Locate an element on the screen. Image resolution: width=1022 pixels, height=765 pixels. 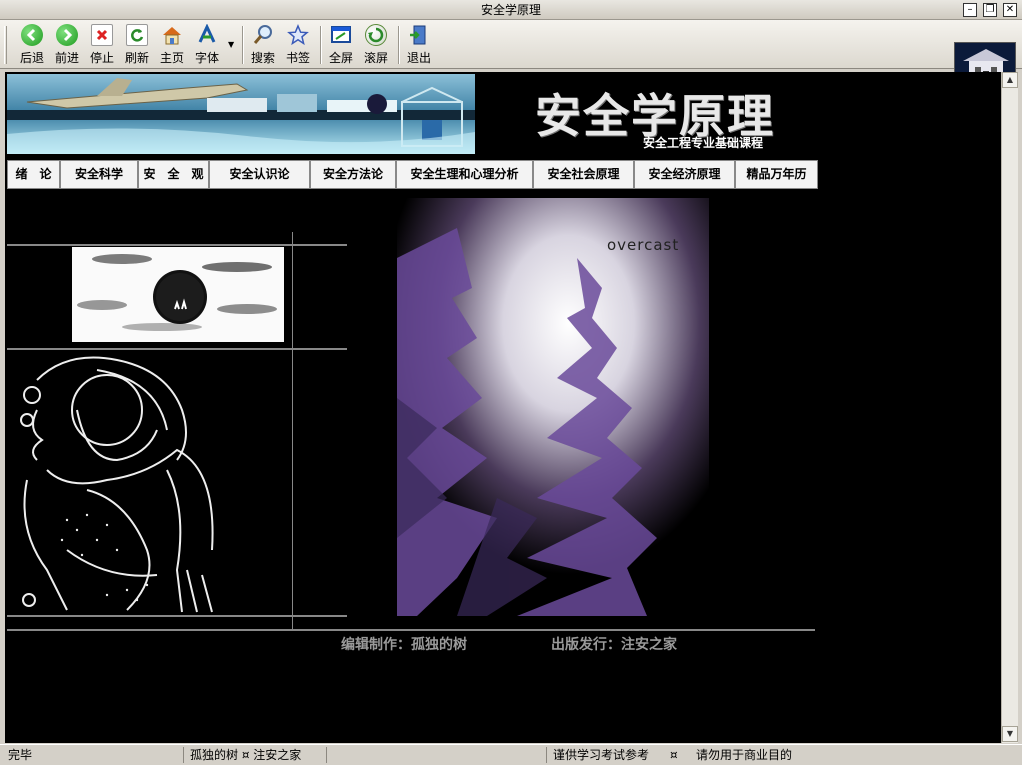
nav-item-physiology-psychology: 安全生理和心理分析 is located at coordinates (464, 174).